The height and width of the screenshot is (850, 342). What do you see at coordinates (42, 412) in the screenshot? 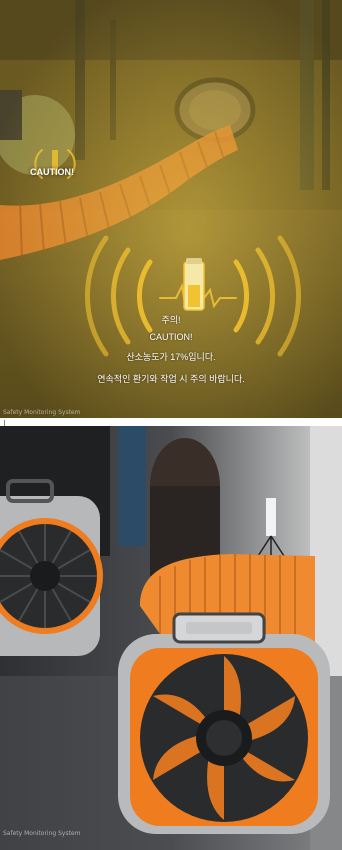
I see `top-caption: Safety Monitoring System` at bounding box center [42, 412].